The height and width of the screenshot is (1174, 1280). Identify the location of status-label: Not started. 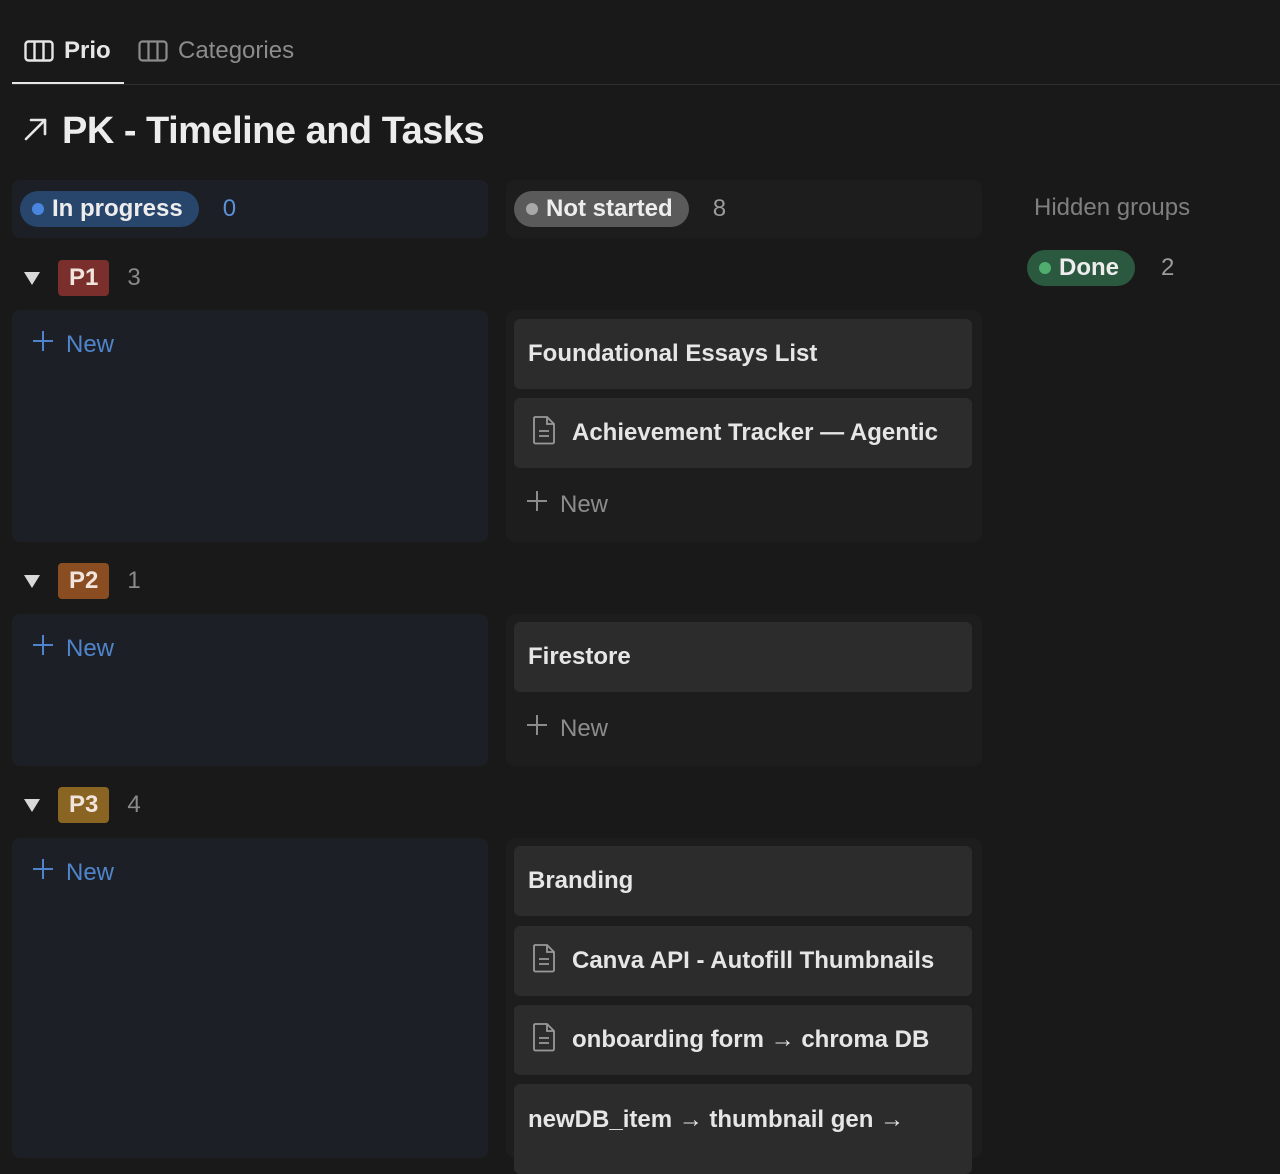
(609, 208).